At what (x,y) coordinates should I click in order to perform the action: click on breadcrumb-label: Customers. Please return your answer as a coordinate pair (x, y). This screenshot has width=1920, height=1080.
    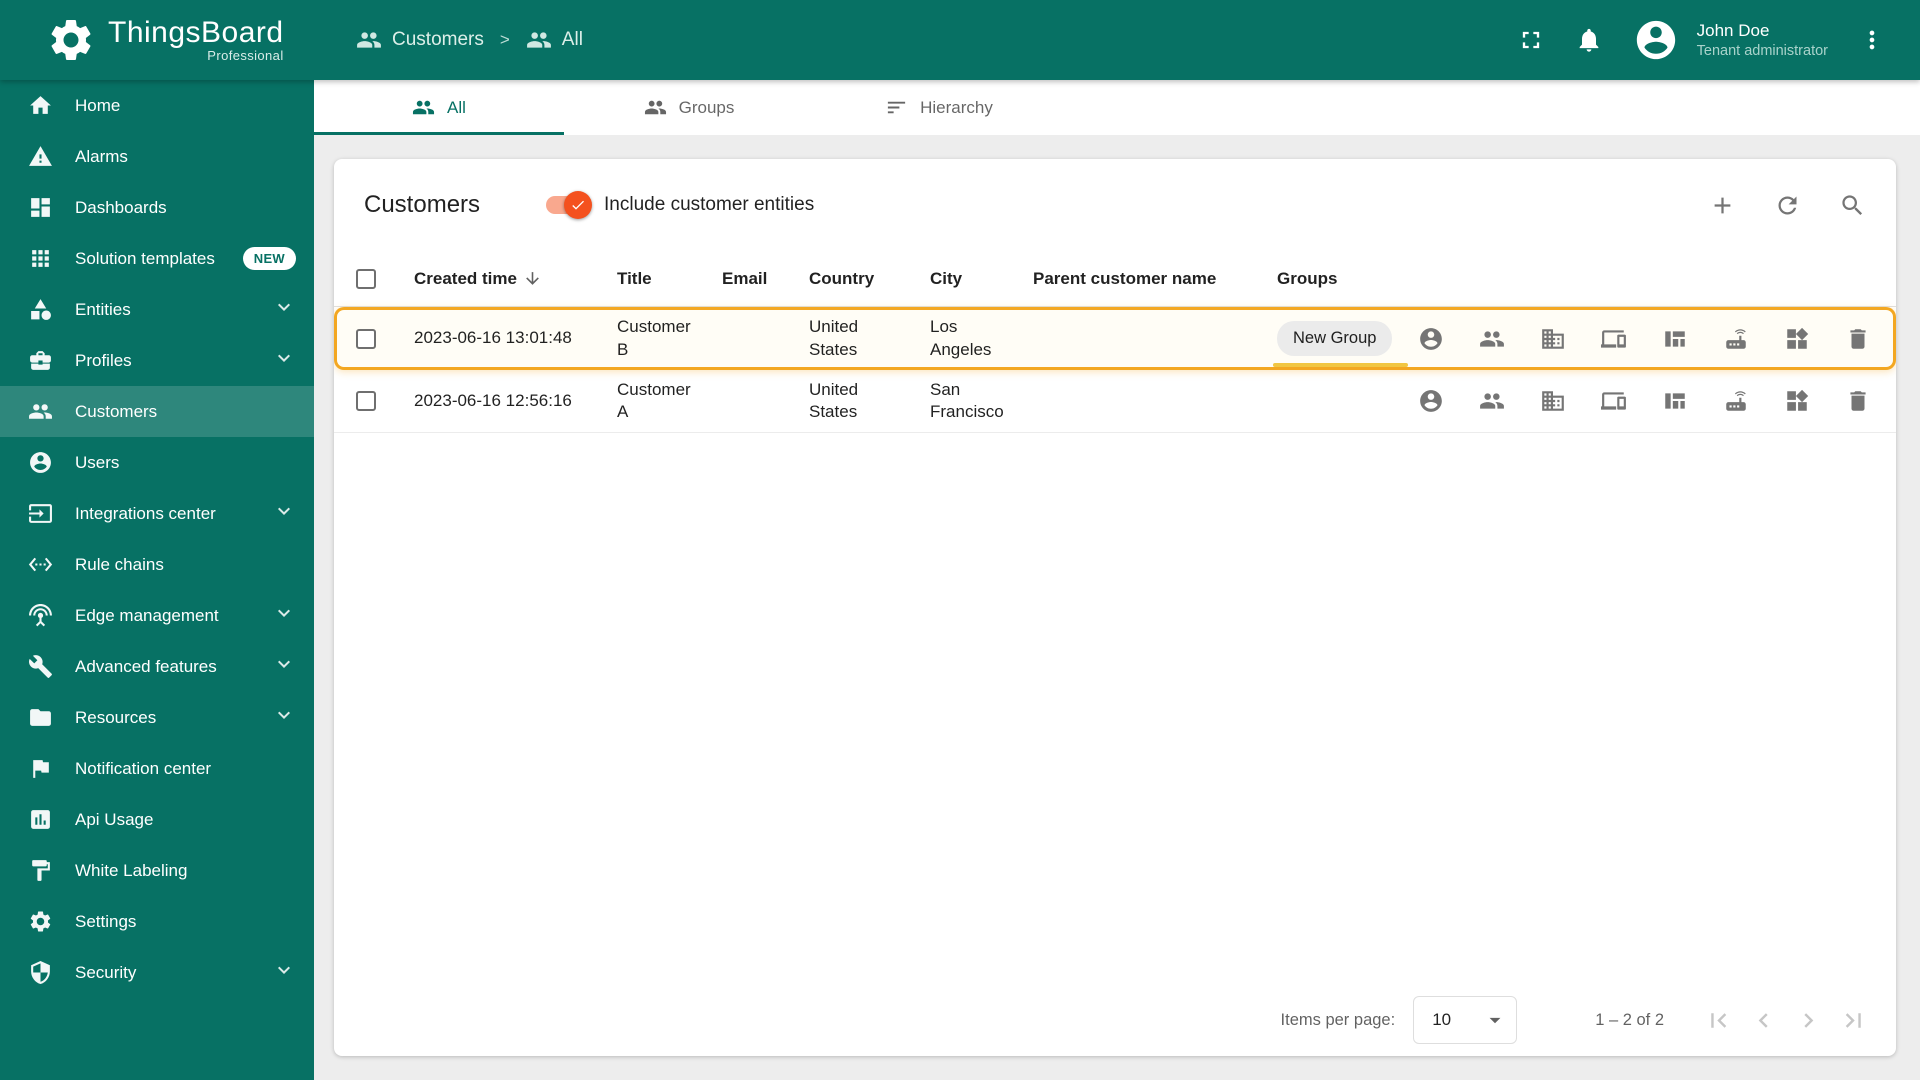
    Looking at the image, I should click on (438, 39).